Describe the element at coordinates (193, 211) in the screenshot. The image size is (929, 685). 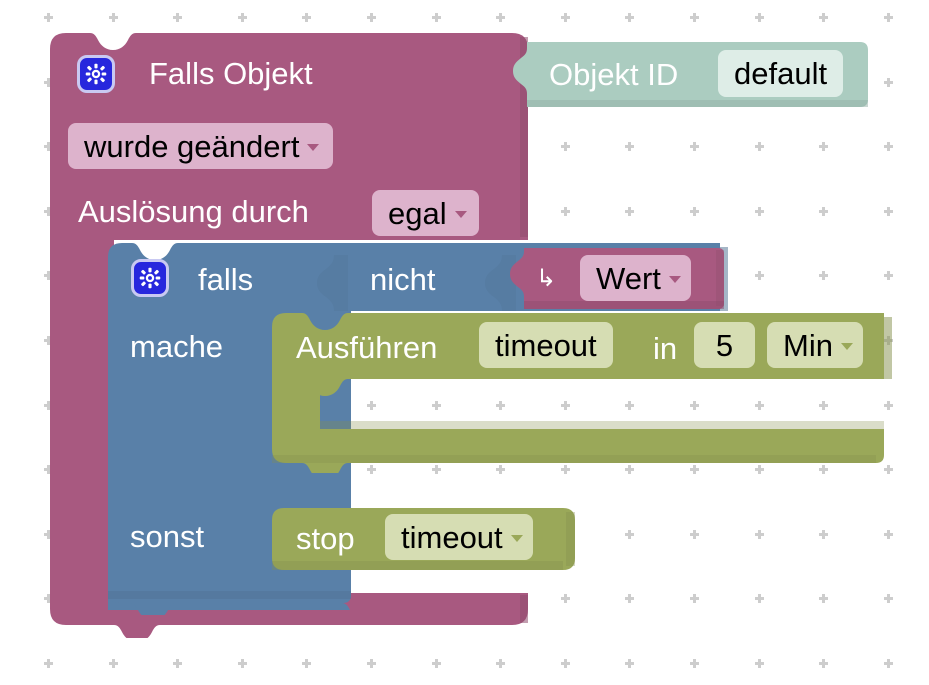
I see `trigger-by-label: Auslösung durch` at that location.